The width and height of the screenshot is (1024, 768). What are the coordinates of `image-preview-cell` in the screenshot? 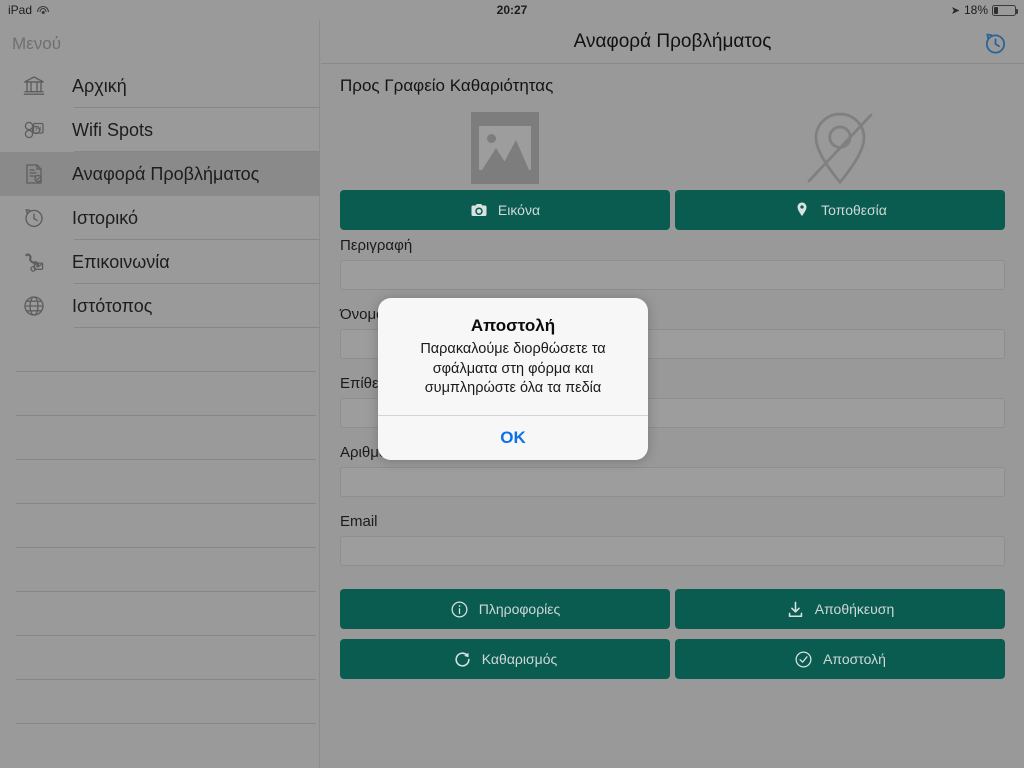 It's located at (505, 147).